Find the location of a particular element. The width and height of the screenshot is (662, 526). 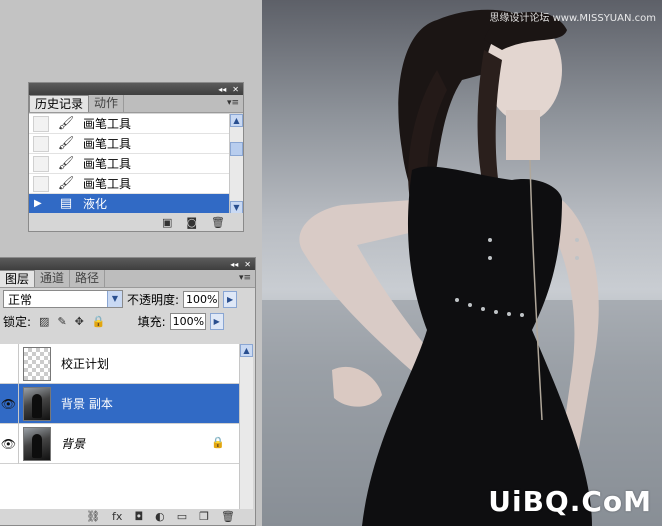

lock-label: 锁定: is located at coordinates (17, 321).